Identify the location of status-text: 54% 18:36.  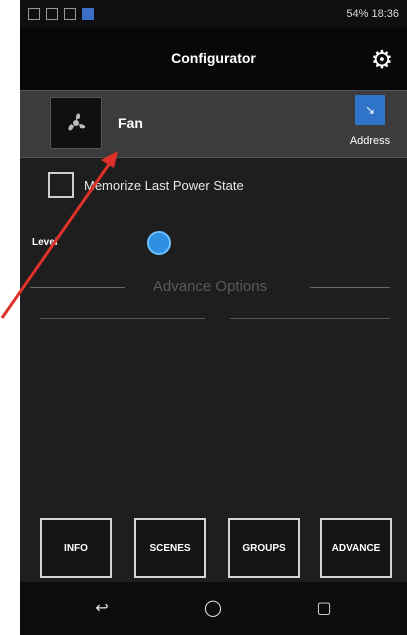
(372, 14).